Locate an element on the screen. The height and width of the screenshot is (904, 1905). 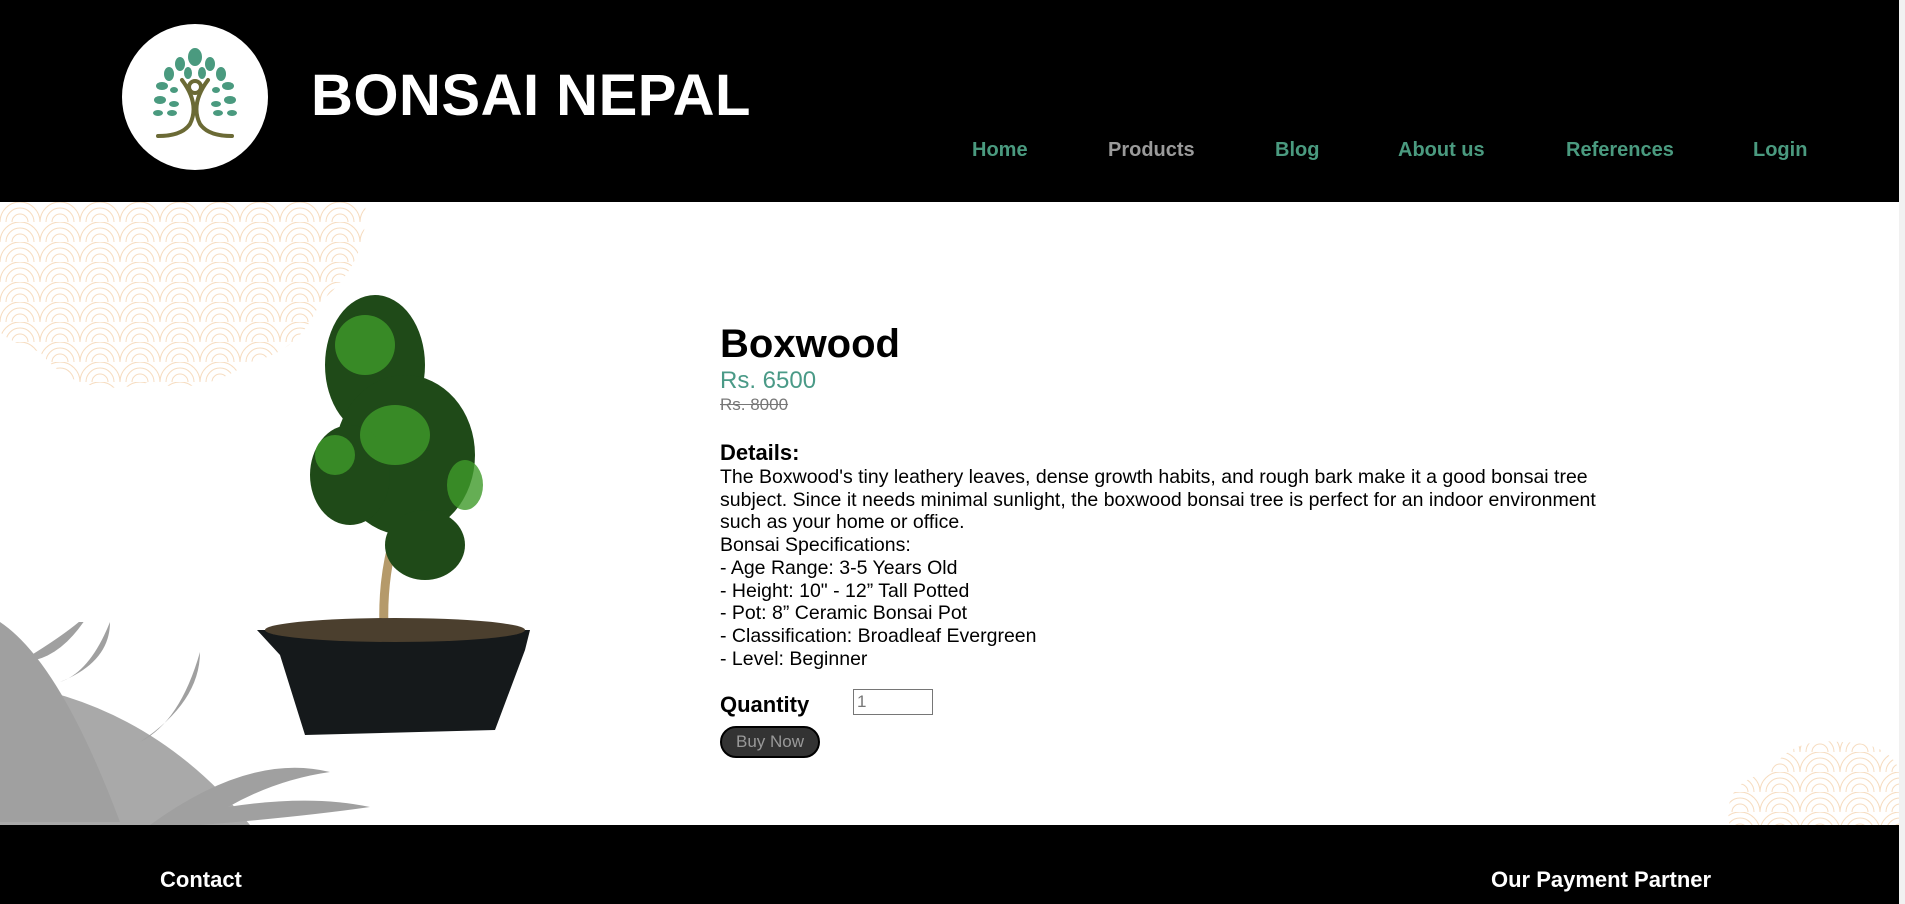
footer-contact-heading: Contact is located at coordinates (201, 879).